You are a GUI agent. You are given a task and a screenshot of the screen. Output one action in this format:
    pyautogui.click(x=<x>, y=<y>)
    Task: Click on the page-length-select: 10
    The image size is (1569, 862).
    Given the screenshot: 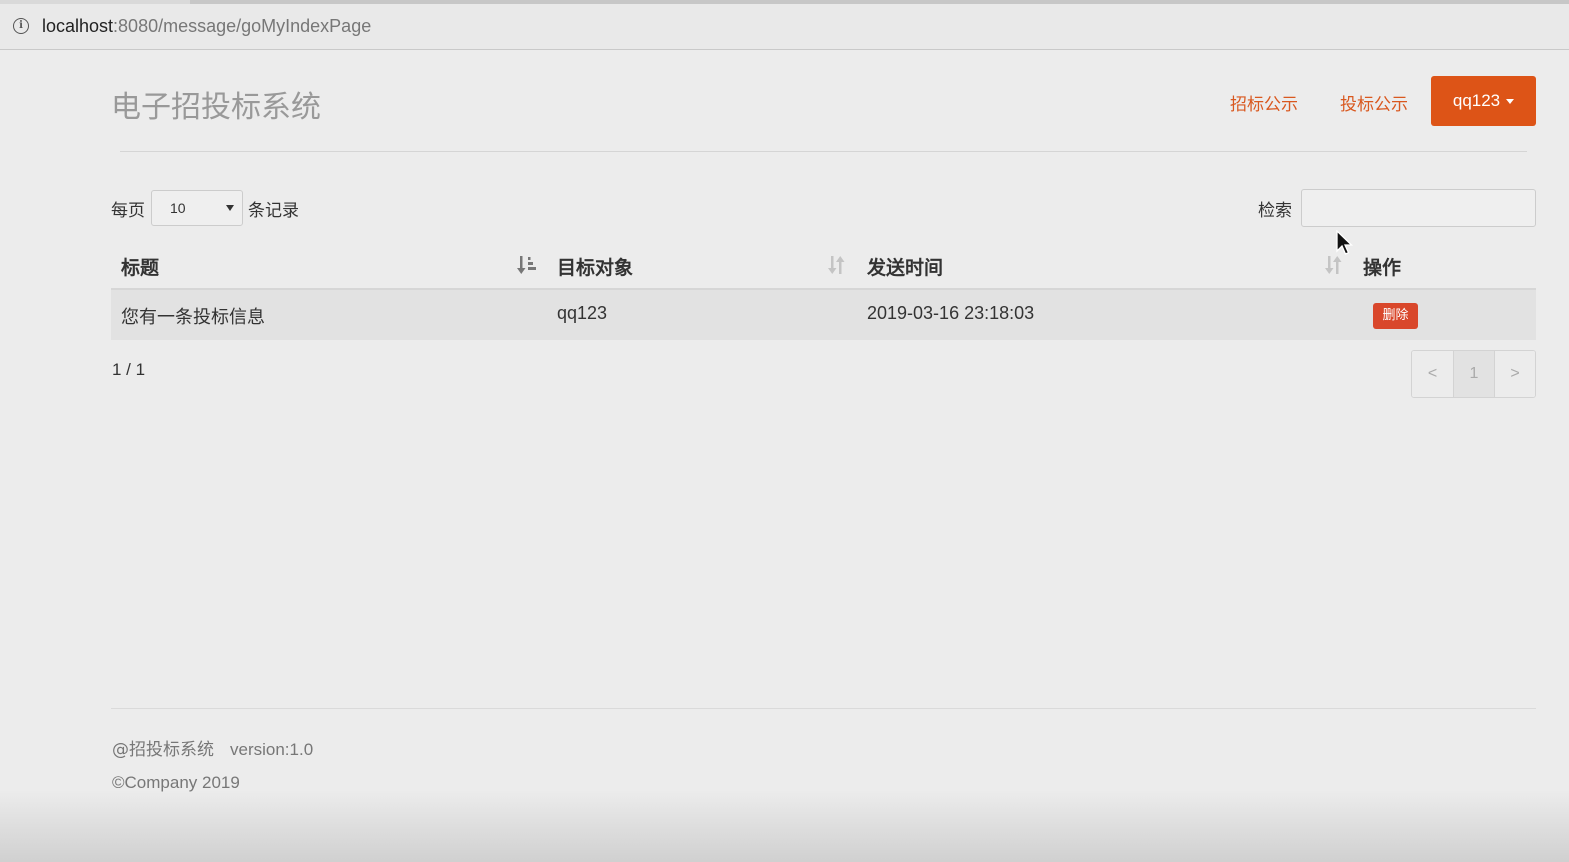 What is the action you would take?
    pyautogui.click(x=197, y=208)
    